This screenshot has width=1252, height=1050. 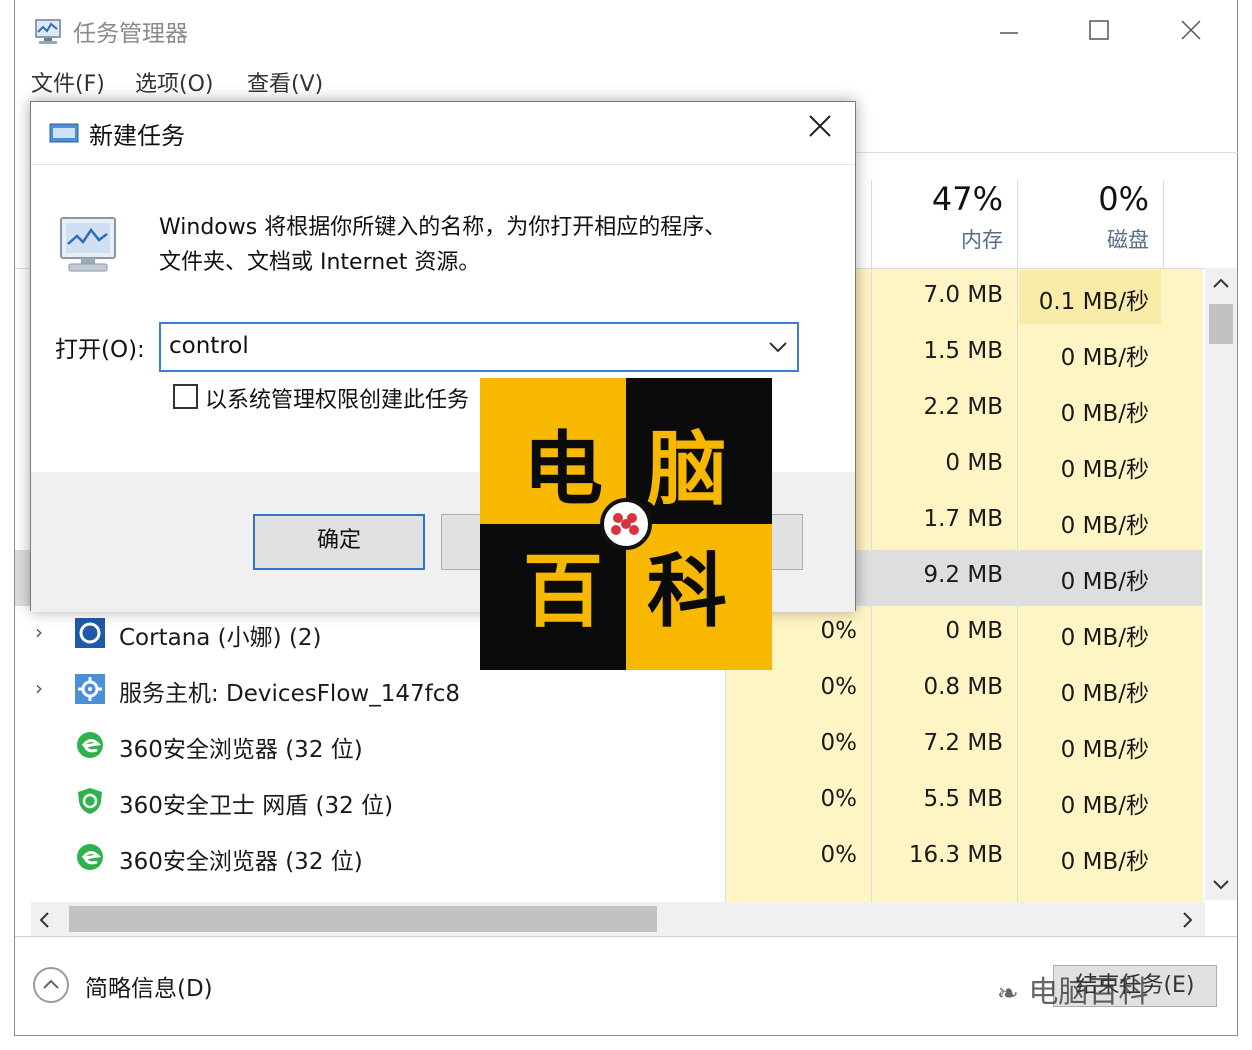 I want to click on 360-shield-icon, so click(x=90, y=801).